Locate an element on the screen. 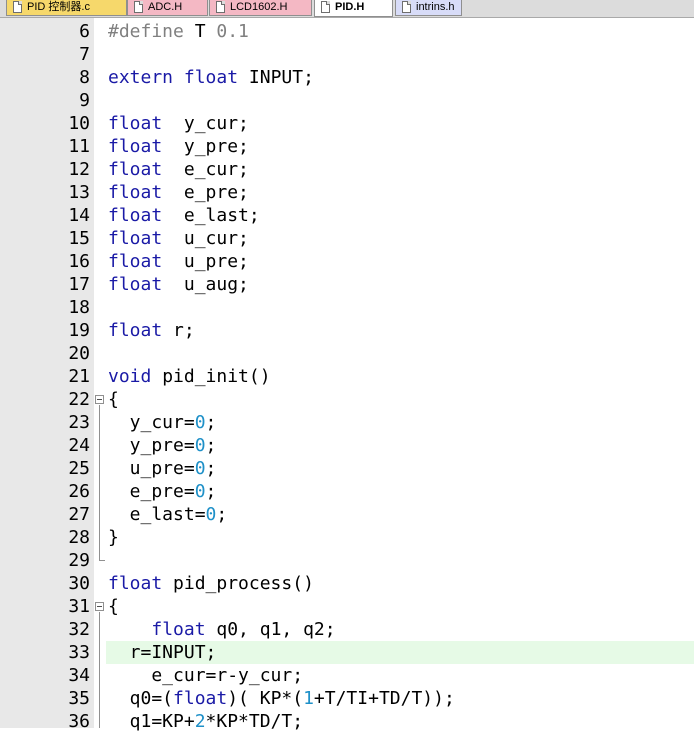  code-line: void pid_init() is located at coordinates (189, 376).